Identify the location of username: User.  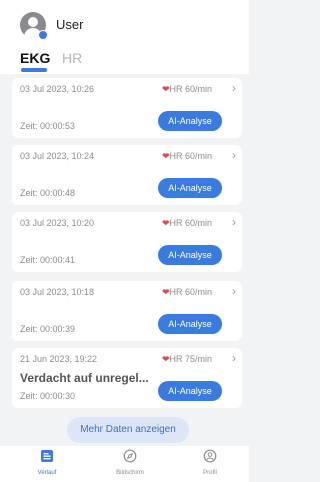
(70, 24).